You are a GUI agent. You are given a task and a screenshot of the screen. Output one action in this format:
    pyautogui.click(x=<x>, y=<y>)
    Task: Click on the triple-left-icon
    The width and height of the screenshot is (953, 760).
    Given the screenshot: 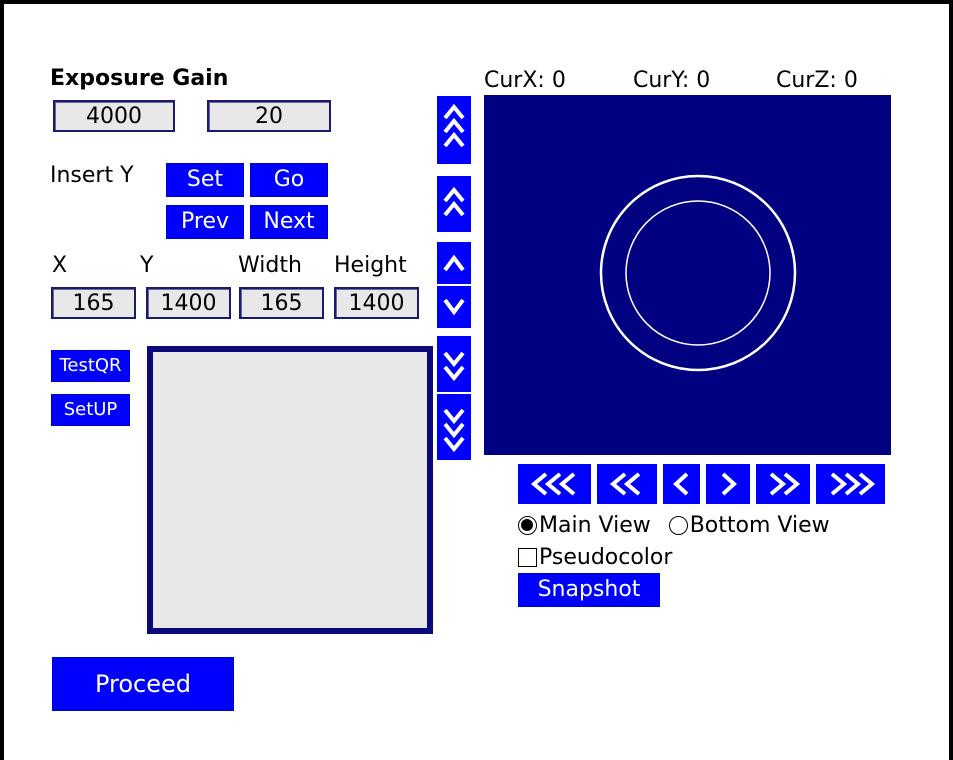 What is the action you would take?
    pyautogui.click(x=552, y=484)
    